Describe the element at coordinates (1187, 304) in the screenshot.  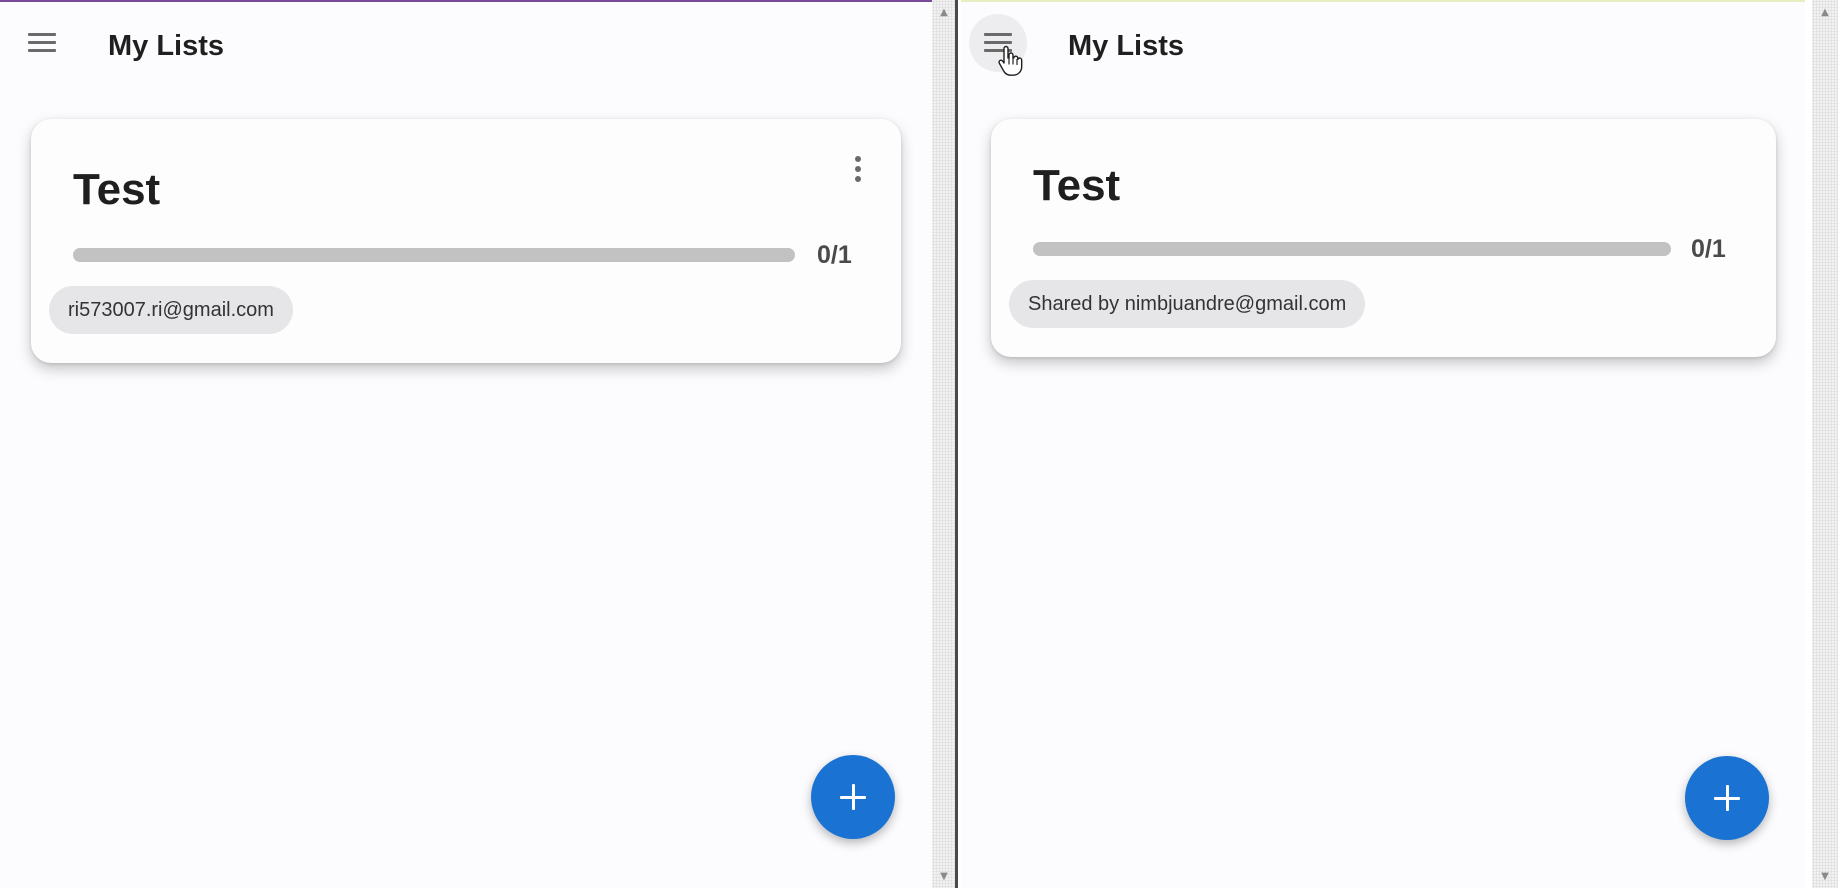
I see `shared-by-chip: Shared by nimbjuandre@gmail.com` at that location.